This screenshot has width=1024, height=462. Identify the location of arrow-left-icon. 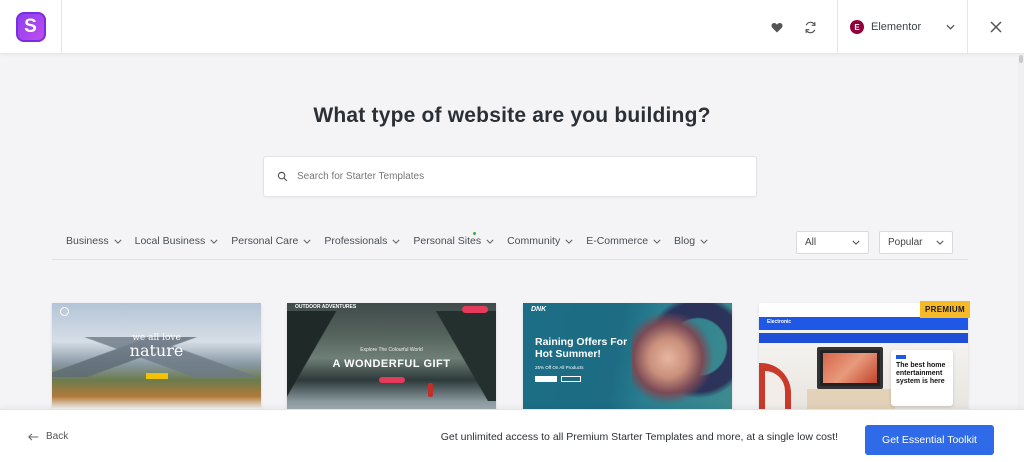
(33, 436).